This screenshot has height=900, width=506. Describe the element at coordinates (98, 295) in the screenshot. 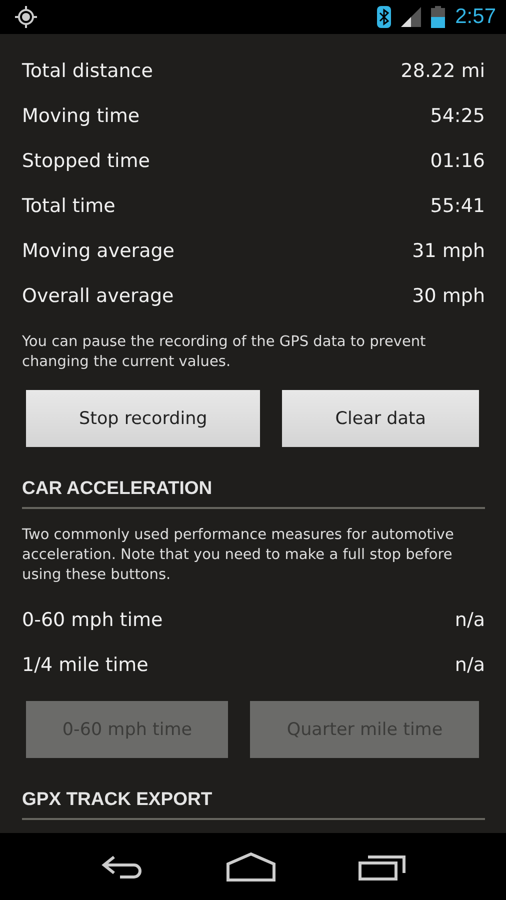

I see `stat-label: Overall average` at that location.